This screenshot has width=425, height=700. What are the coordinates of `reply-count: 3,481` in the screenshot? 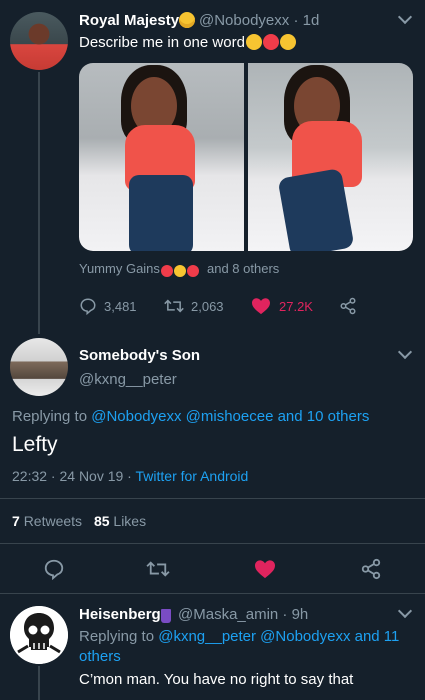 It's located at (120, 306).